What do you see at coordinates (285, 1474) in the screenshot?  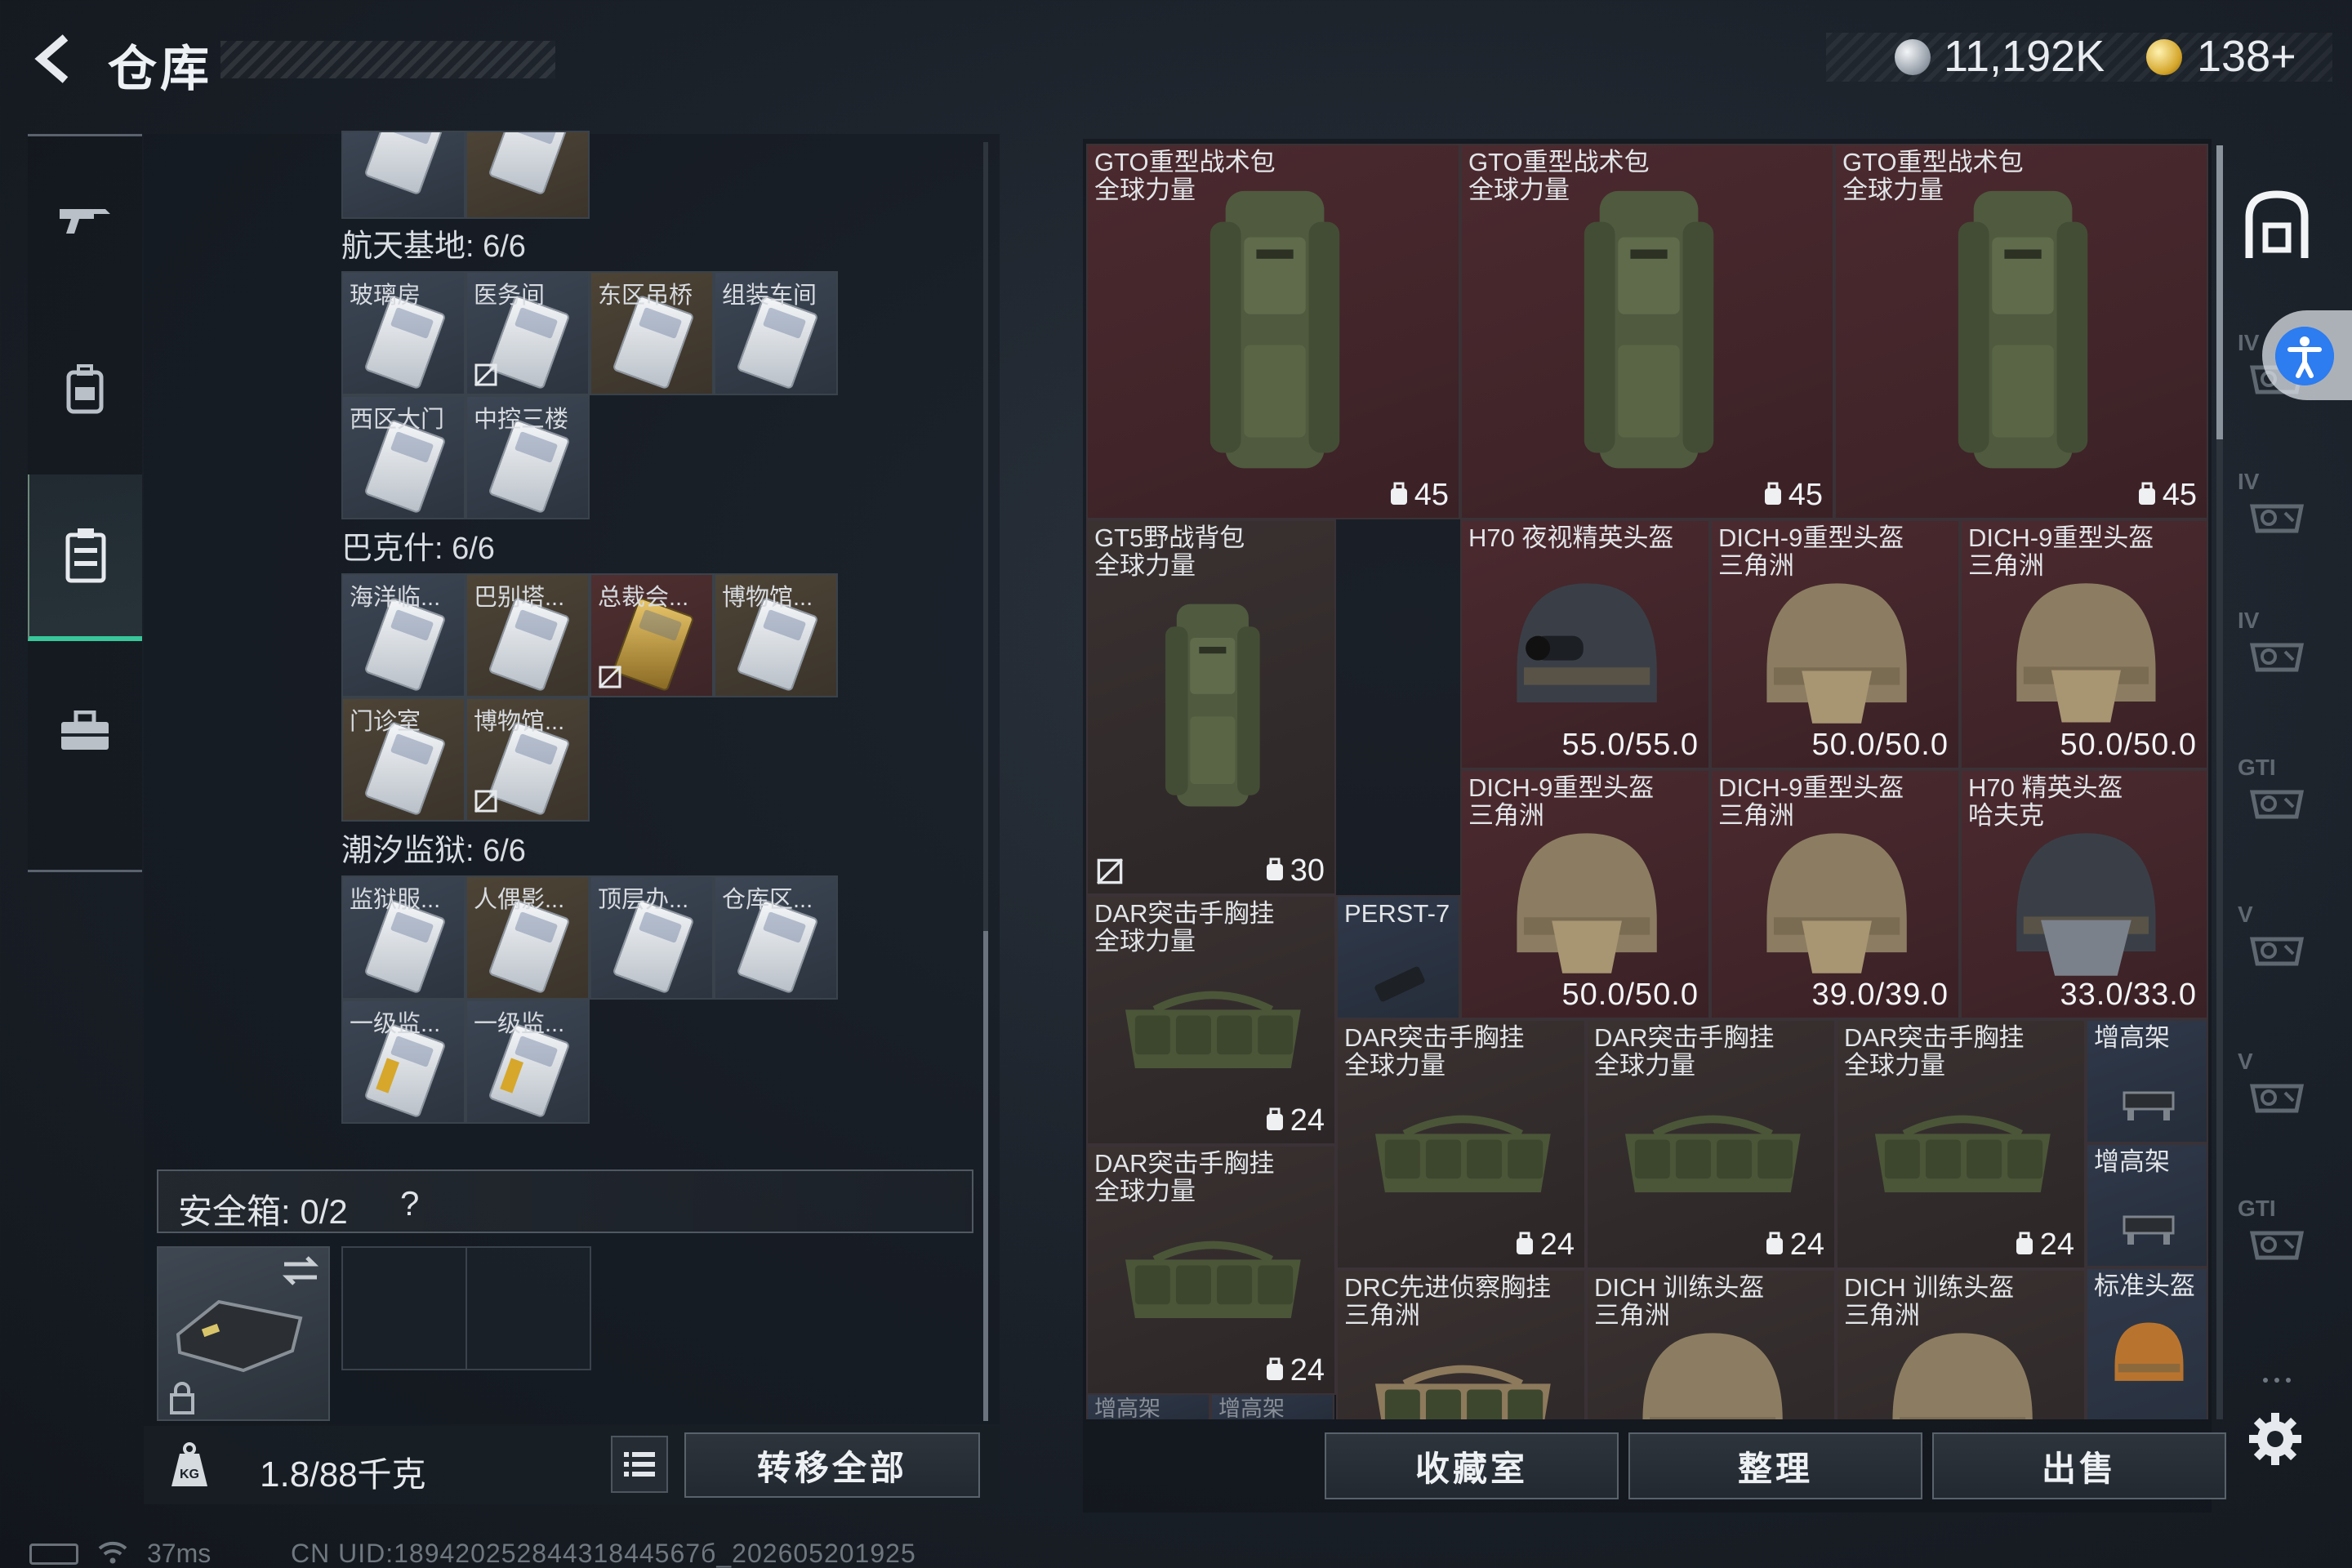 I see `weight-current: 1.8` at bounding box center [285, 1474].